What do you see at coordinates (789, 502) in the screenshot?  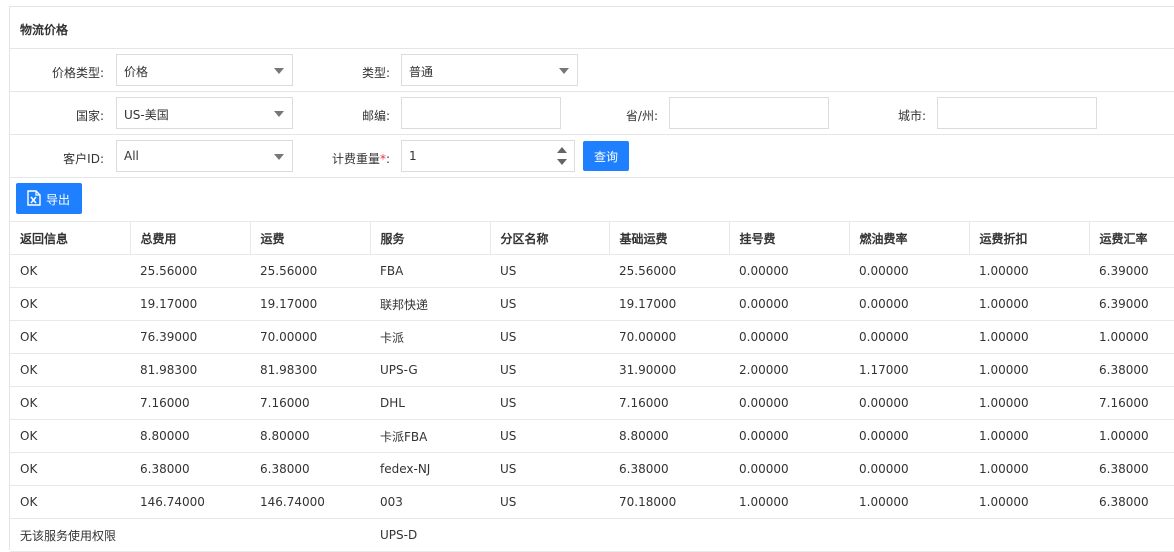 I see `cell-registration-fee: 1.00000` at bounding box center [789, 502].